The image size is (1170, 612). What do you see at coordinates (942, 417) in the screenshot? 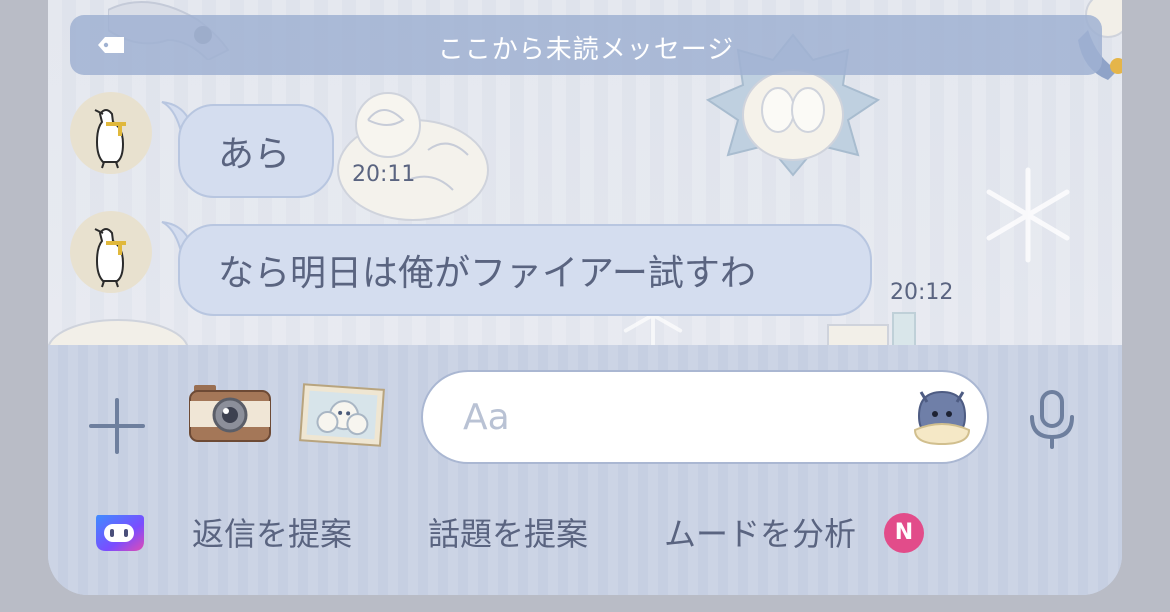
I see `sticker-icon` at bounding box center [942, 417].